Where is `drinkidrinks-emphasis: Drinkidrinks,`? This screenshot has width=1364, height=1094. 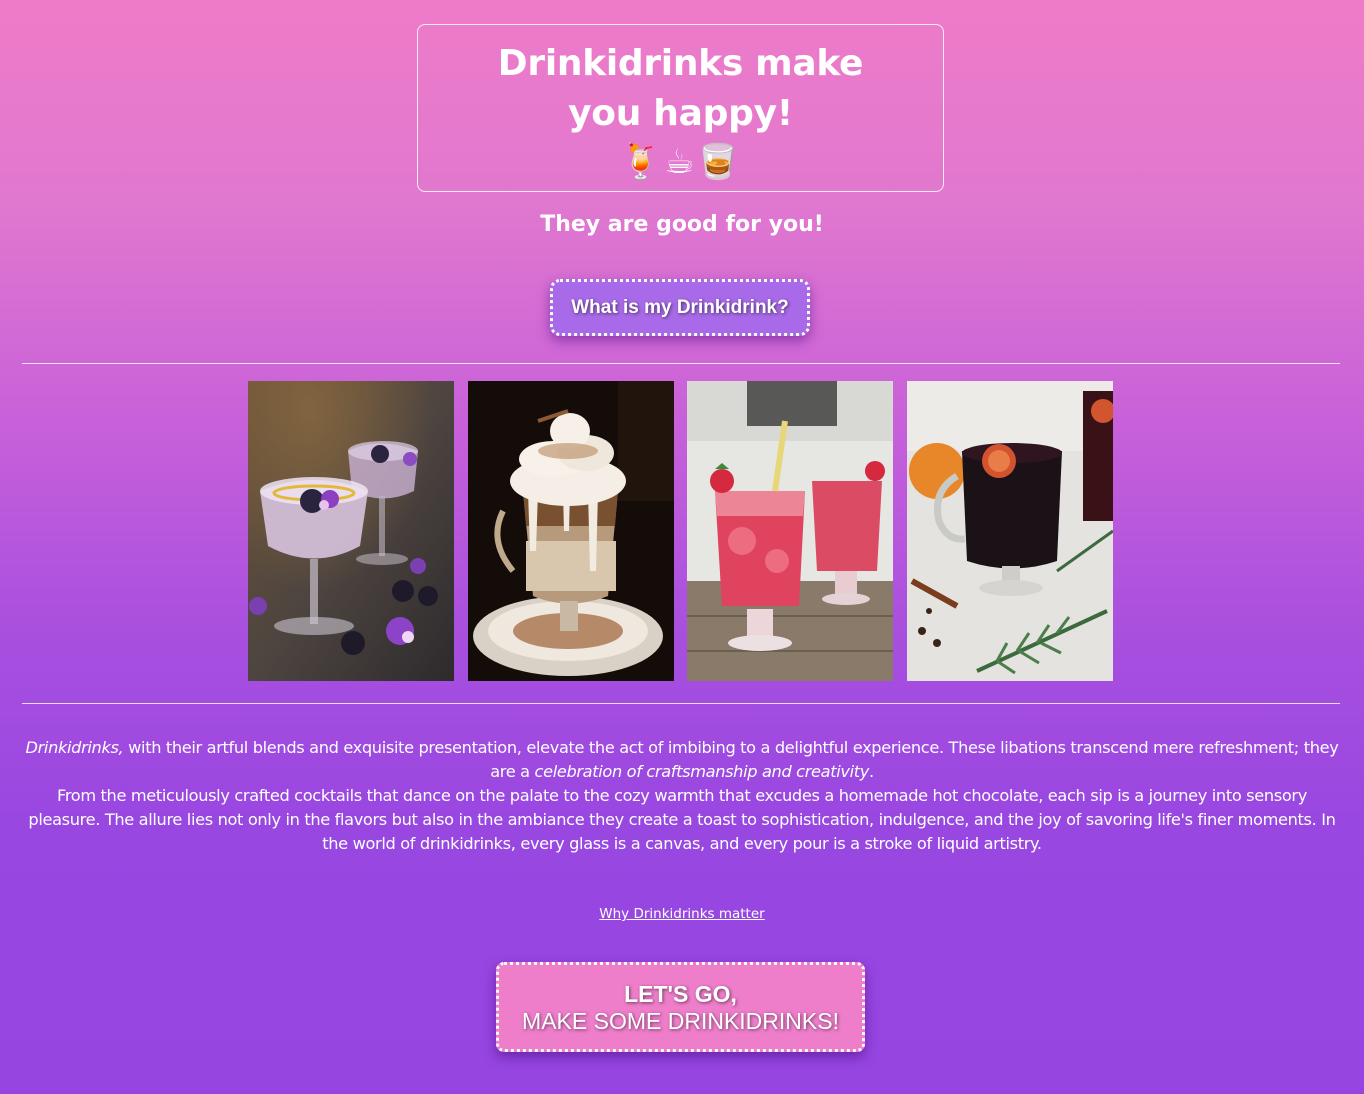 drinkidrinks-emphasis: Drinkidrinks, is located at coordinates (74, 747).